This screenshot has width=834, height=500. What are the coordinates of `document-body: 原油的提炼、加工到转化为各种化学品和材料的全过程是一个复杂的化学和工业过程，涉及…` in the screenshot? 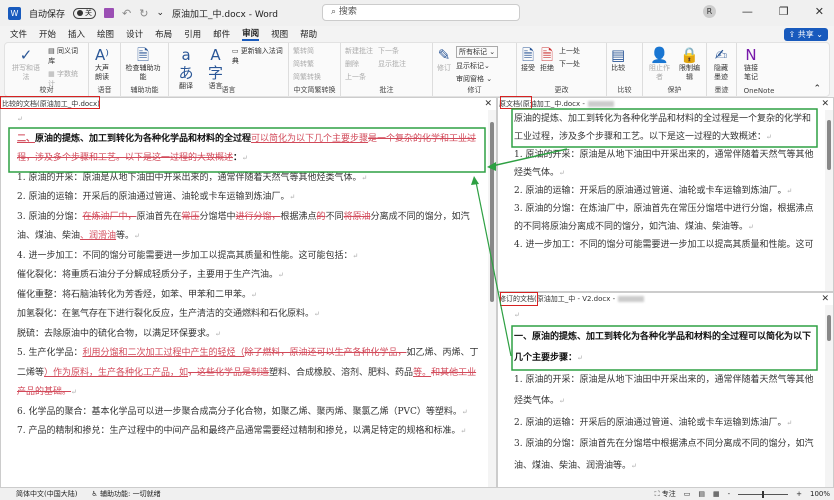 It's located at (665, 182).